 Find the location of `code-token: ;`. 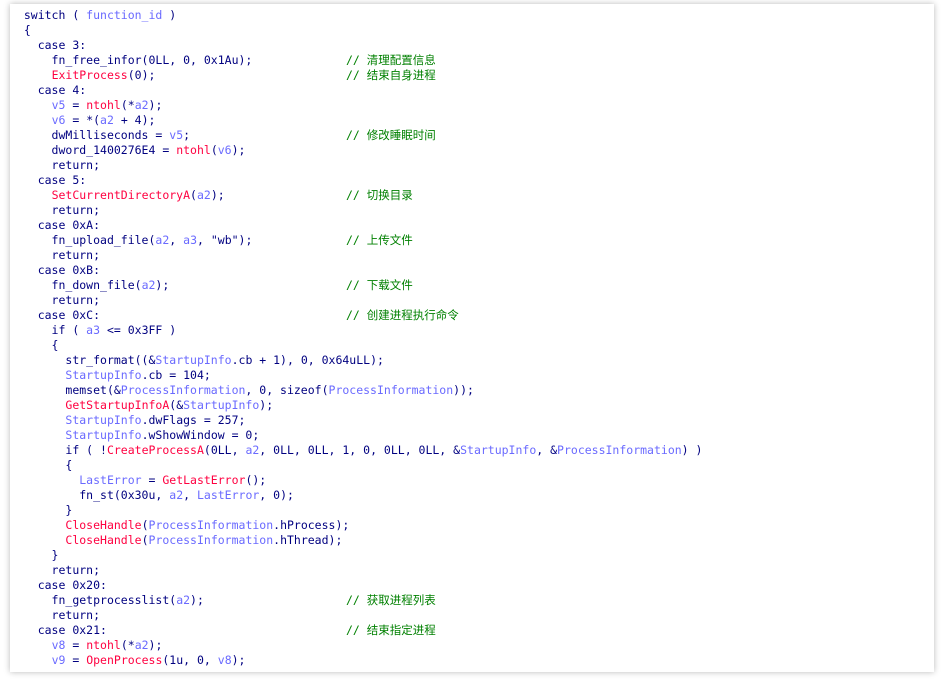

code-token: ; is located at coordinates (187, 135).